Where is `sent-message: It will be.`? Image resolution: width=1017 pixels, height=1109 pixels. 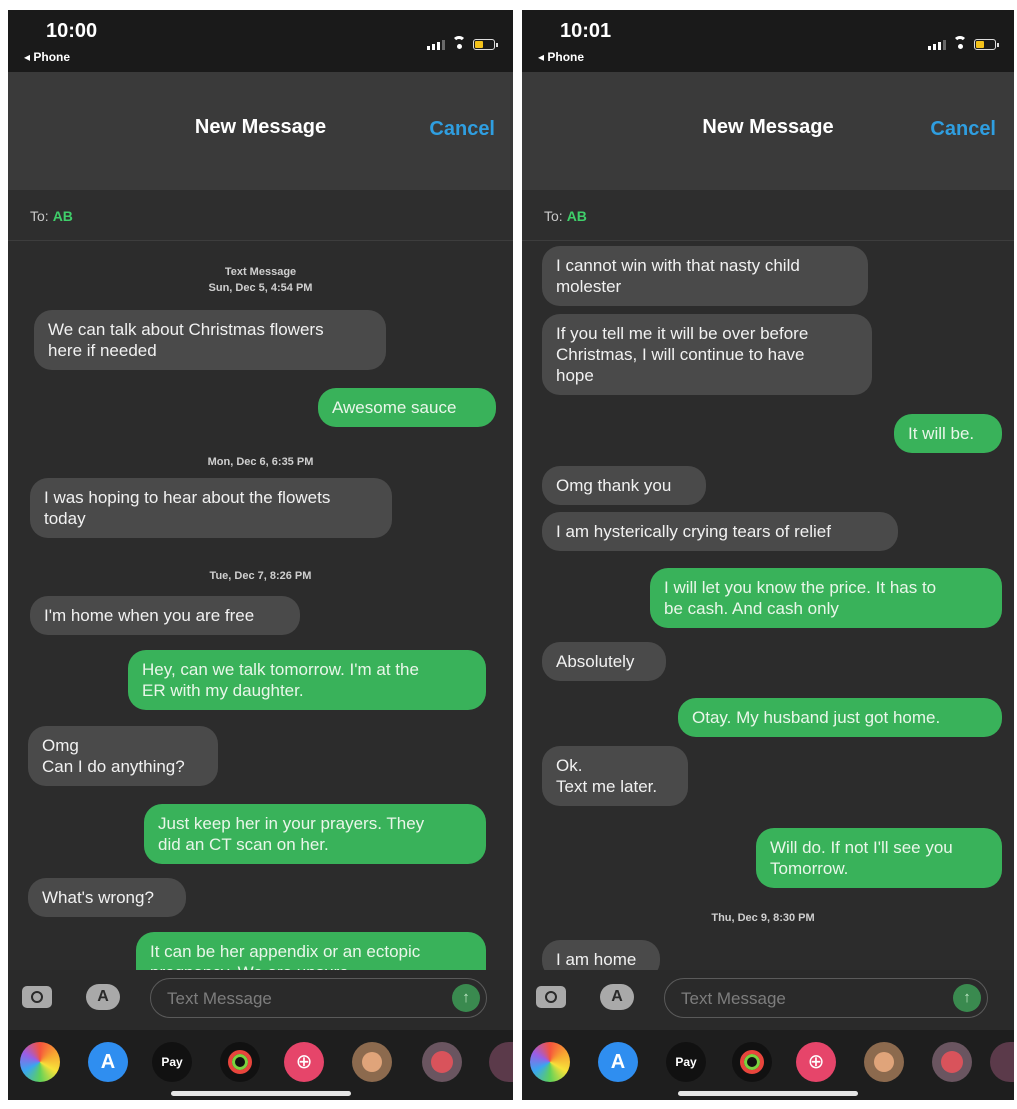 sent-message: It will be. is located at coordinates (948, 433).